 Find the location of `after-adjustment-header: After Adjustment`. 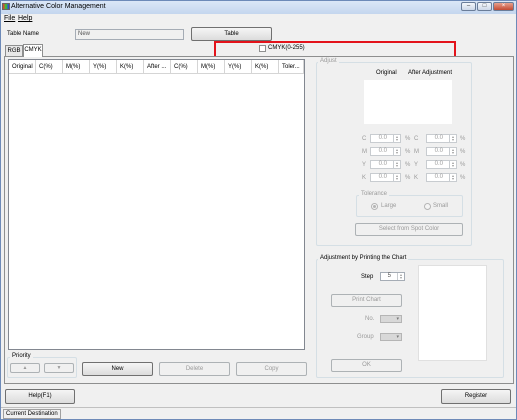

after-adjustment-header: After Adjustment is located at coordinates (430, 73).